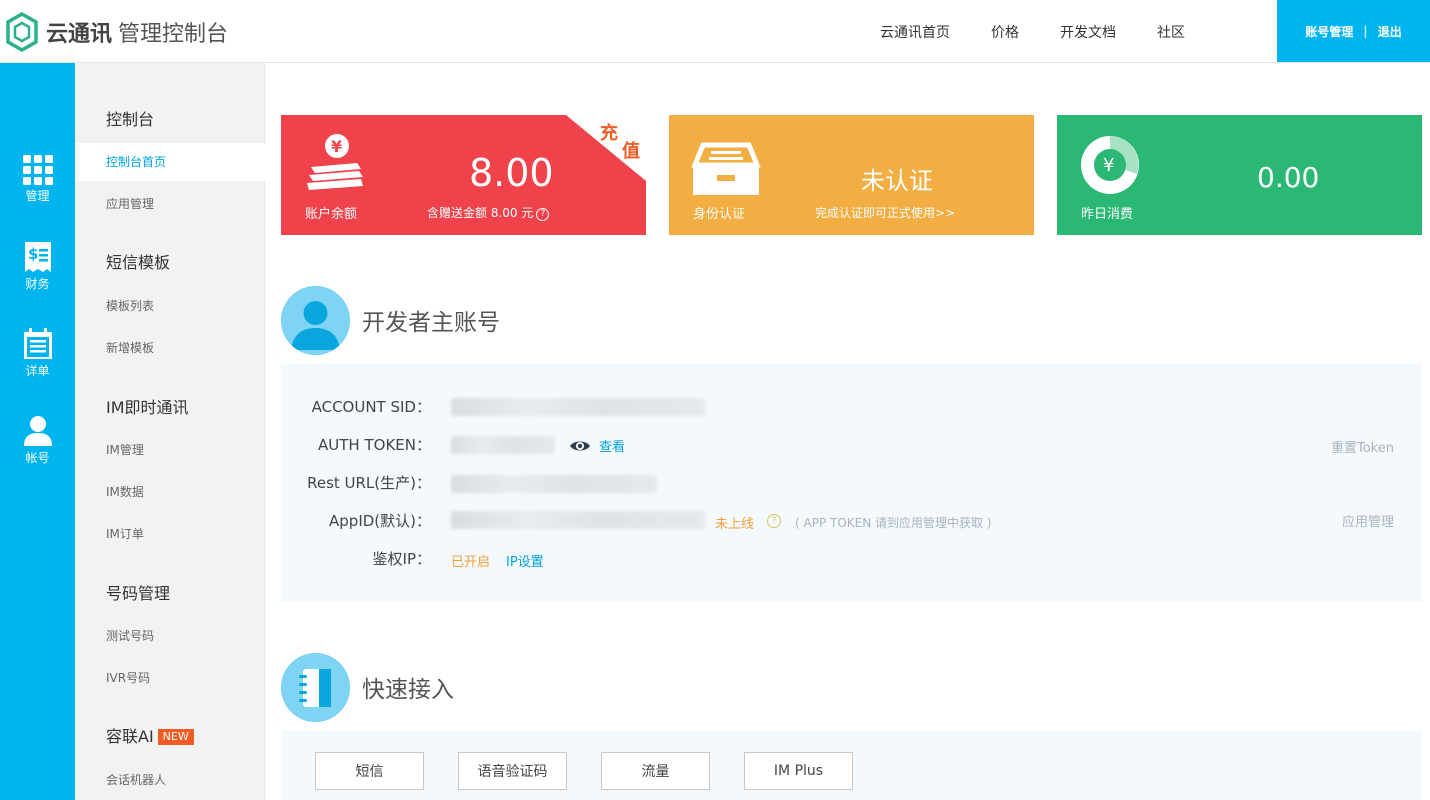 The image size is (1430, 800). I want to click on auth-token-row: AUTH TOKEN：, so click(356, 445).